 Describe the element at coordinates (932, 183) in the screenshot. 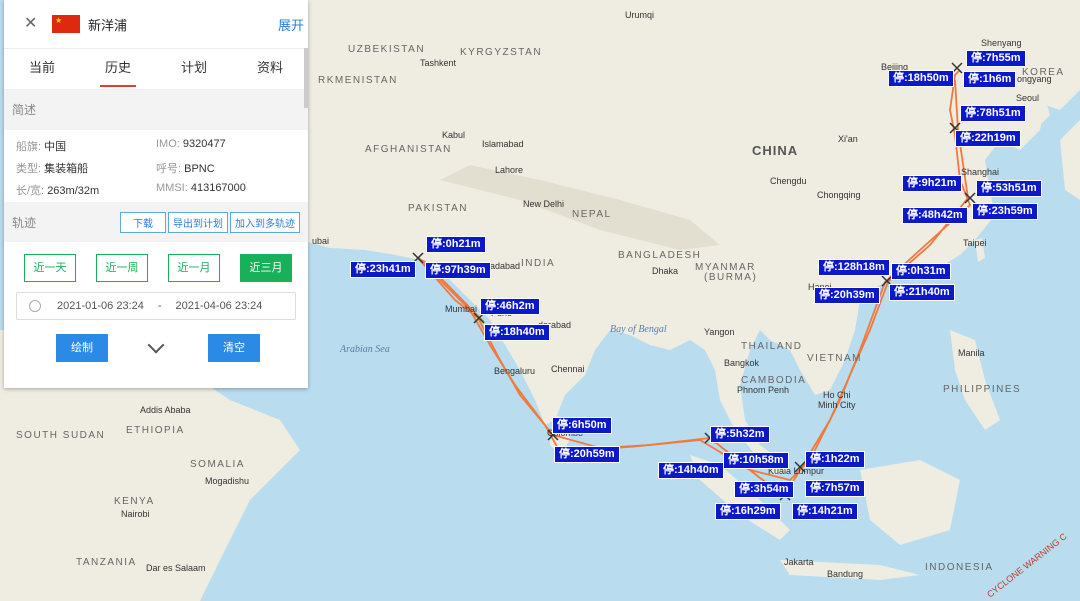

I see `stop-label: 停:9h21m` at that location.